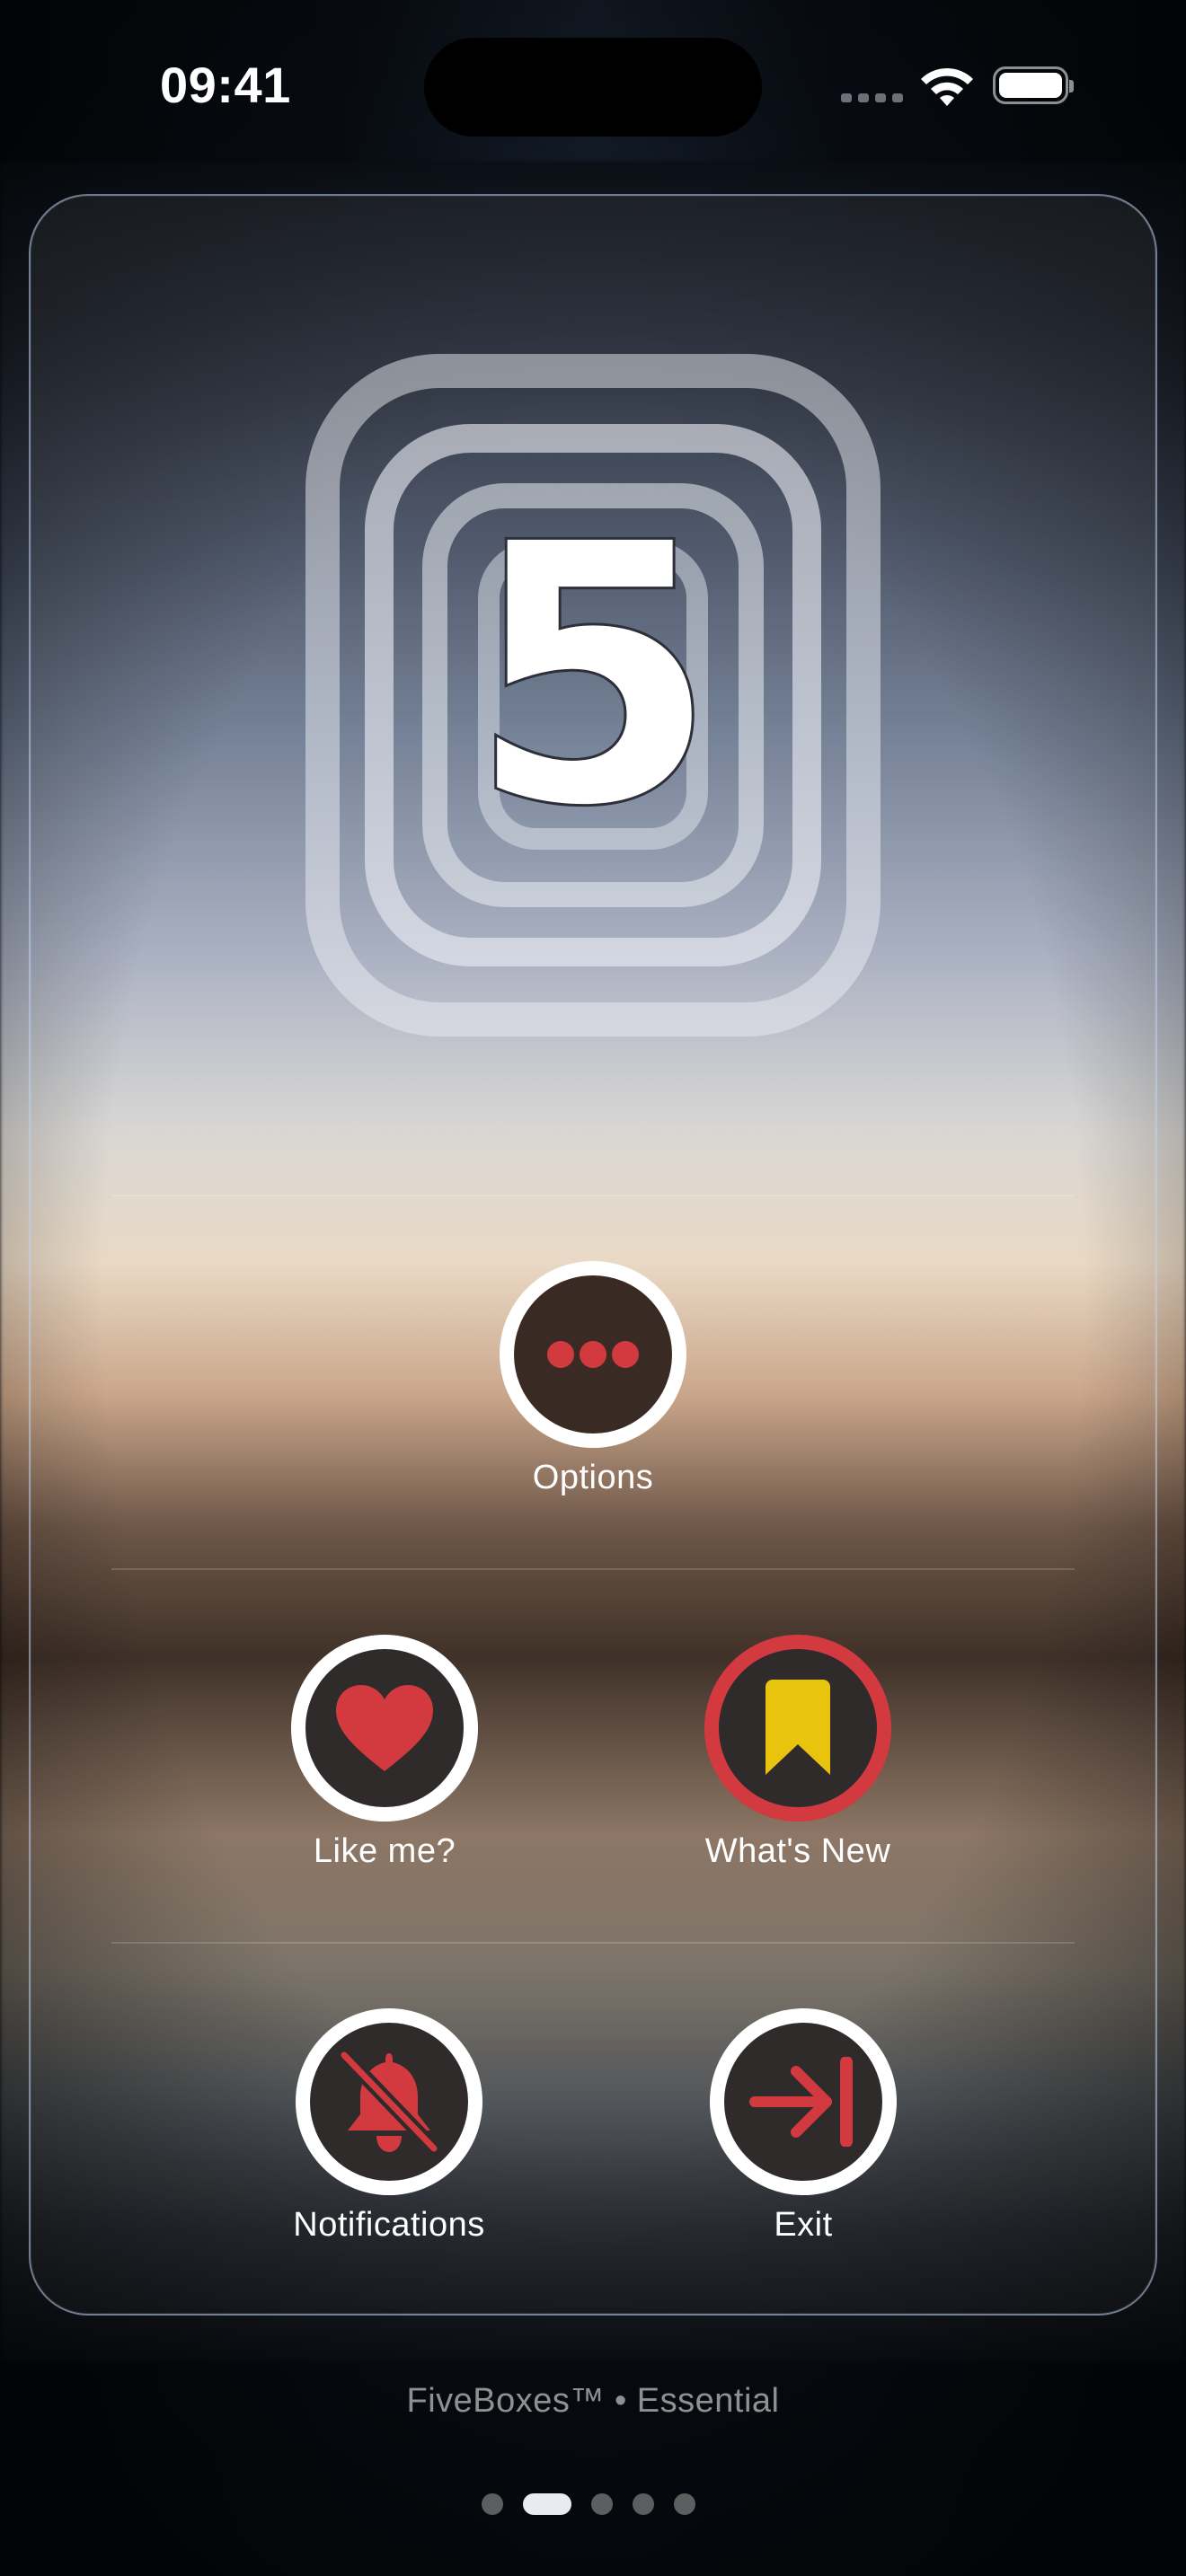  I want to click on heart-icon, so click(384, 1728).